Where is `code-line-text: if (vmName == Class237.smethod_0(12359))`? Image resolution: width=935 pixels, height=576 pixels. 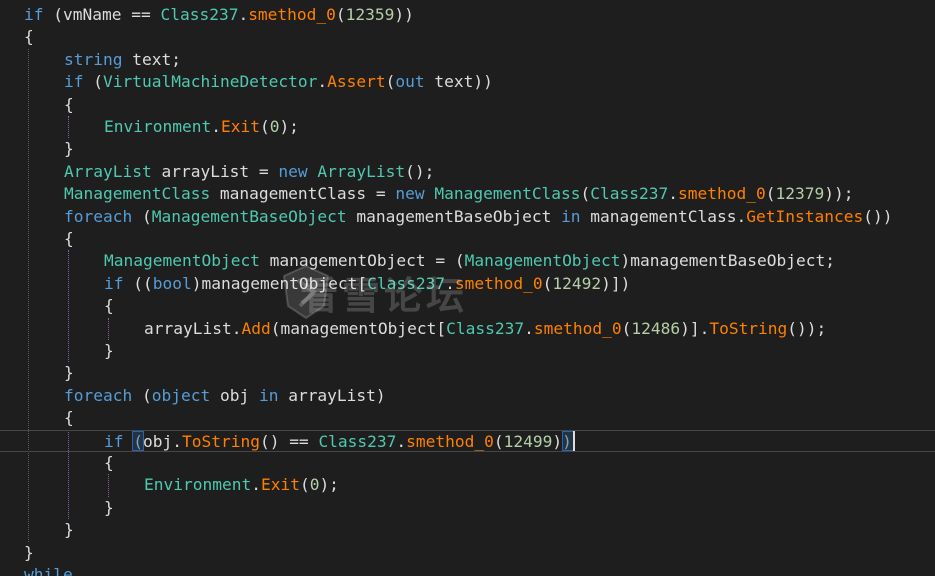
code-line-text: if (vmName == Class237.smethod_0(12359)) is located at coordinates (219, 15).